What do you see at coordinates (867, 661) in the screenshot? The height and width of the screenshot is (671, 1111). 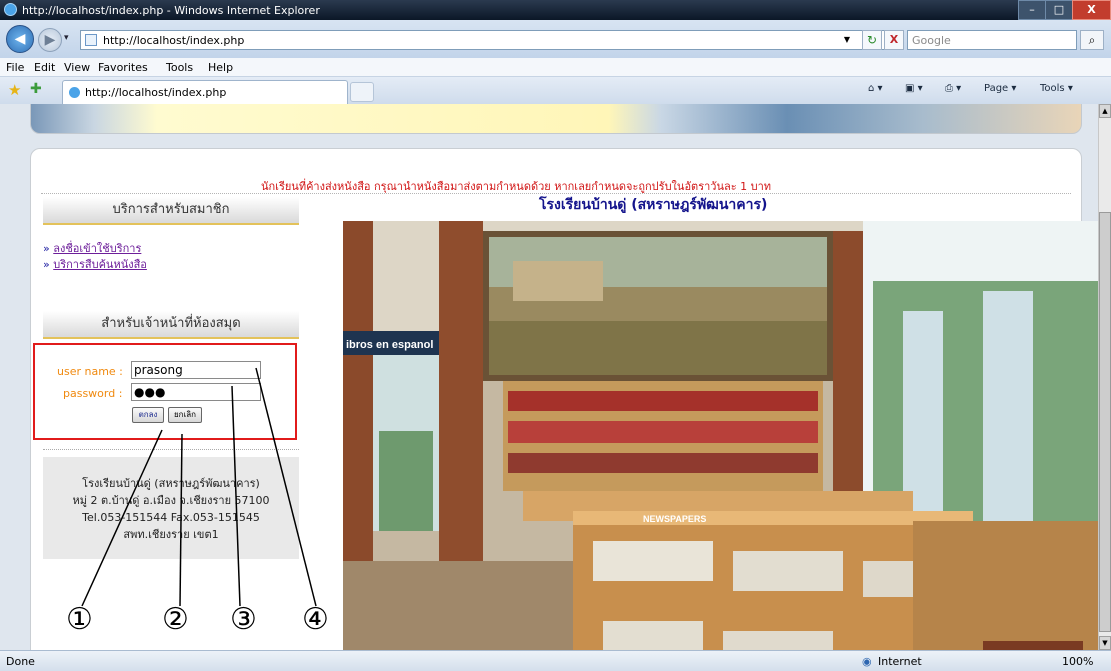 I see `globe-icon: ◉` at bounding box center [867, 661].